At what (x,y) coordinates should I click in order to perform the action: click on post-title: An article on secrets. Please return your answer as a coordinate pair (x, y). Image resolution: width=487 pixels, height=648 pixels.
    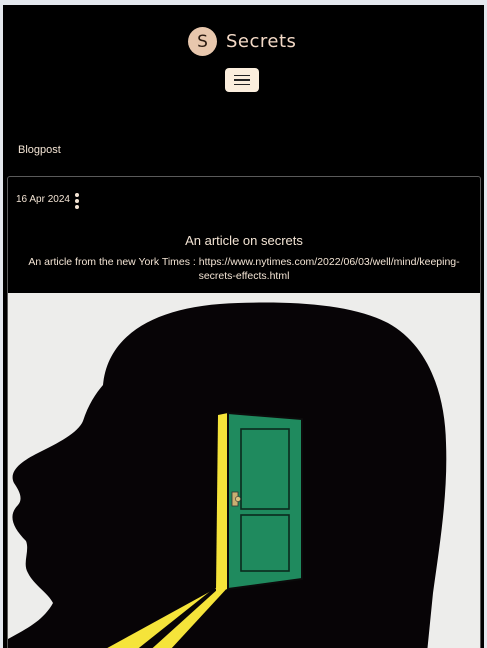
    Looking at the image, I should click on (244, 240).